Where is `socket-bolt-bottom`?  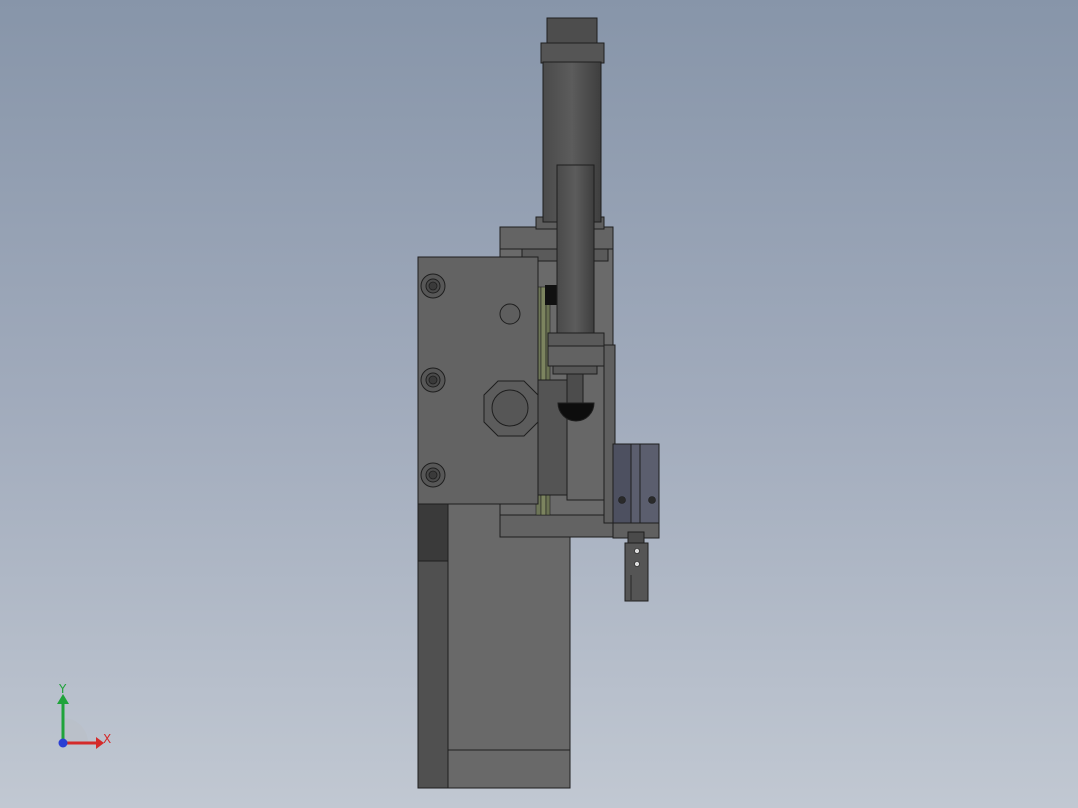
socket-bolt-bottom is located at coordinates (433, 475).